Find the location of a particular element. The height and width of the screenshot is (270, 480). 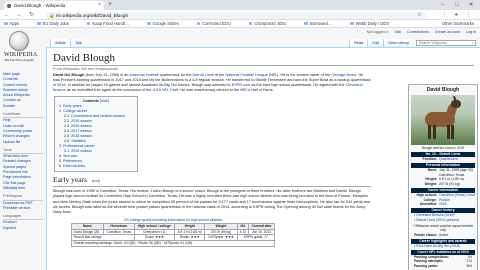

other-bookmarks-folder: Other bookmarks is located at coordinates (458, 23).